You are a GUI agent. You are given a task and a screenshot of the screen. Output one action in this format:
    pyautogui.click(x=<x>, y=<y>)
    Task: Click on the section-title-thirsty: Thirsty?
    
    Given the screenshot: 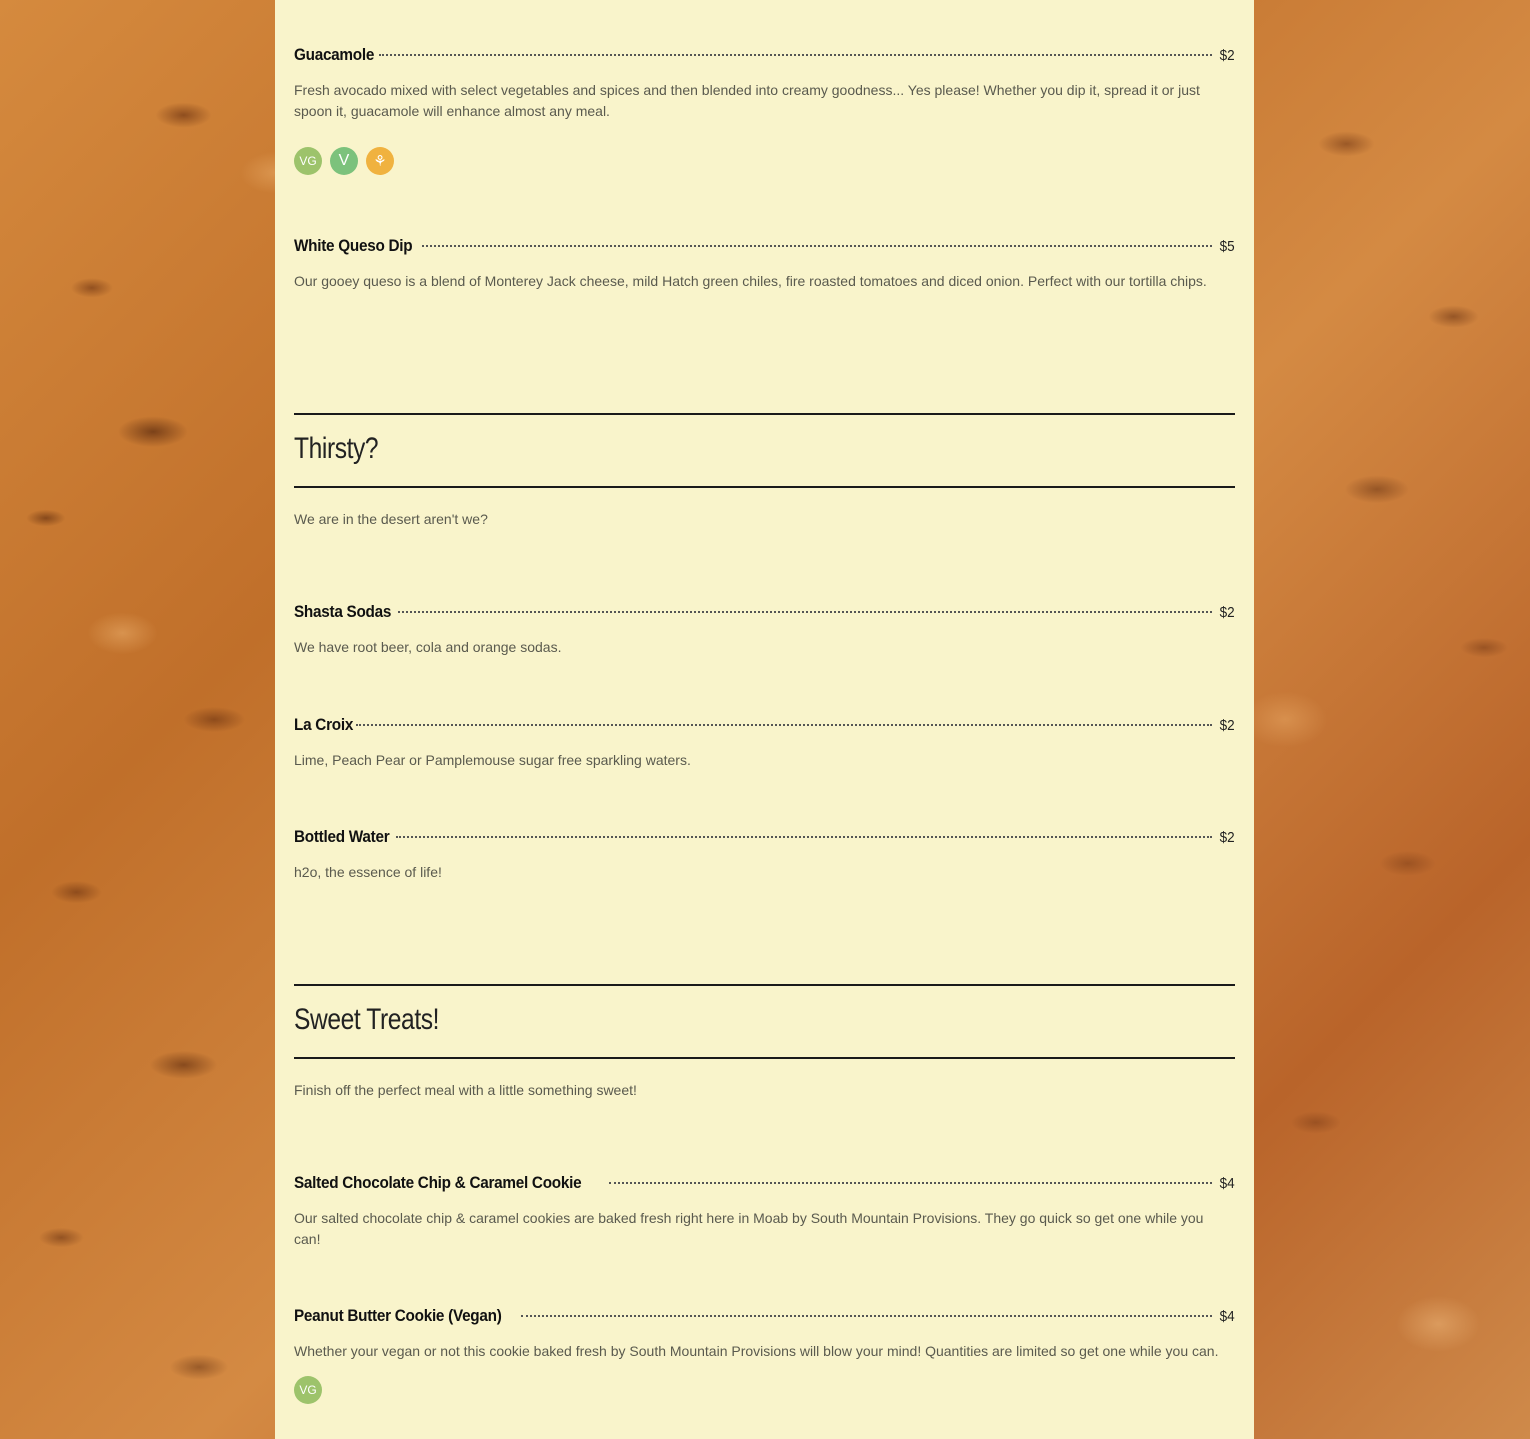 What is the action you would take?
    pyautogui.click(x=336, y=448)
    